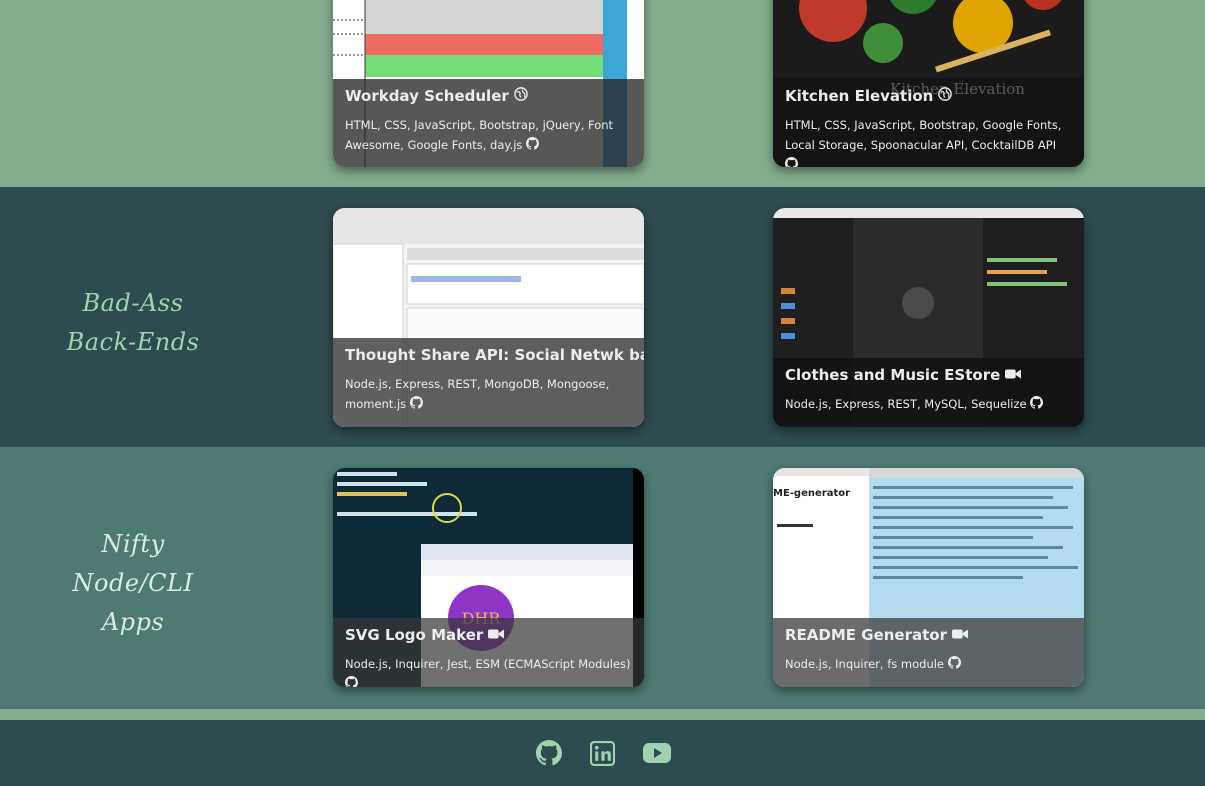 This screenshot has height=786, width=1205. Describe the element at coordinates (133, 323) in the screenshot. I see `section-title-backends: Bad-Ass Back-Ends` at that location.